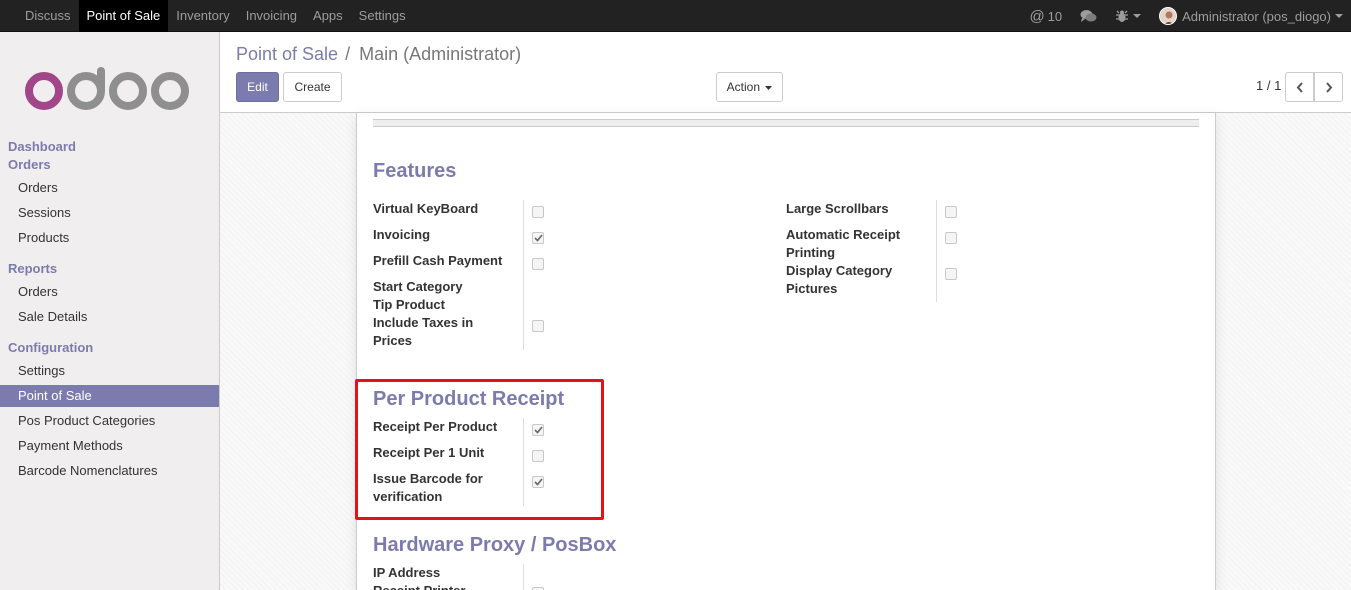 This screenshot has width=1351, height=590. Describe the element at coordinates (287, 54) in the screenshot. I see `breadcrumb-parent: Point of Sale` at that location.